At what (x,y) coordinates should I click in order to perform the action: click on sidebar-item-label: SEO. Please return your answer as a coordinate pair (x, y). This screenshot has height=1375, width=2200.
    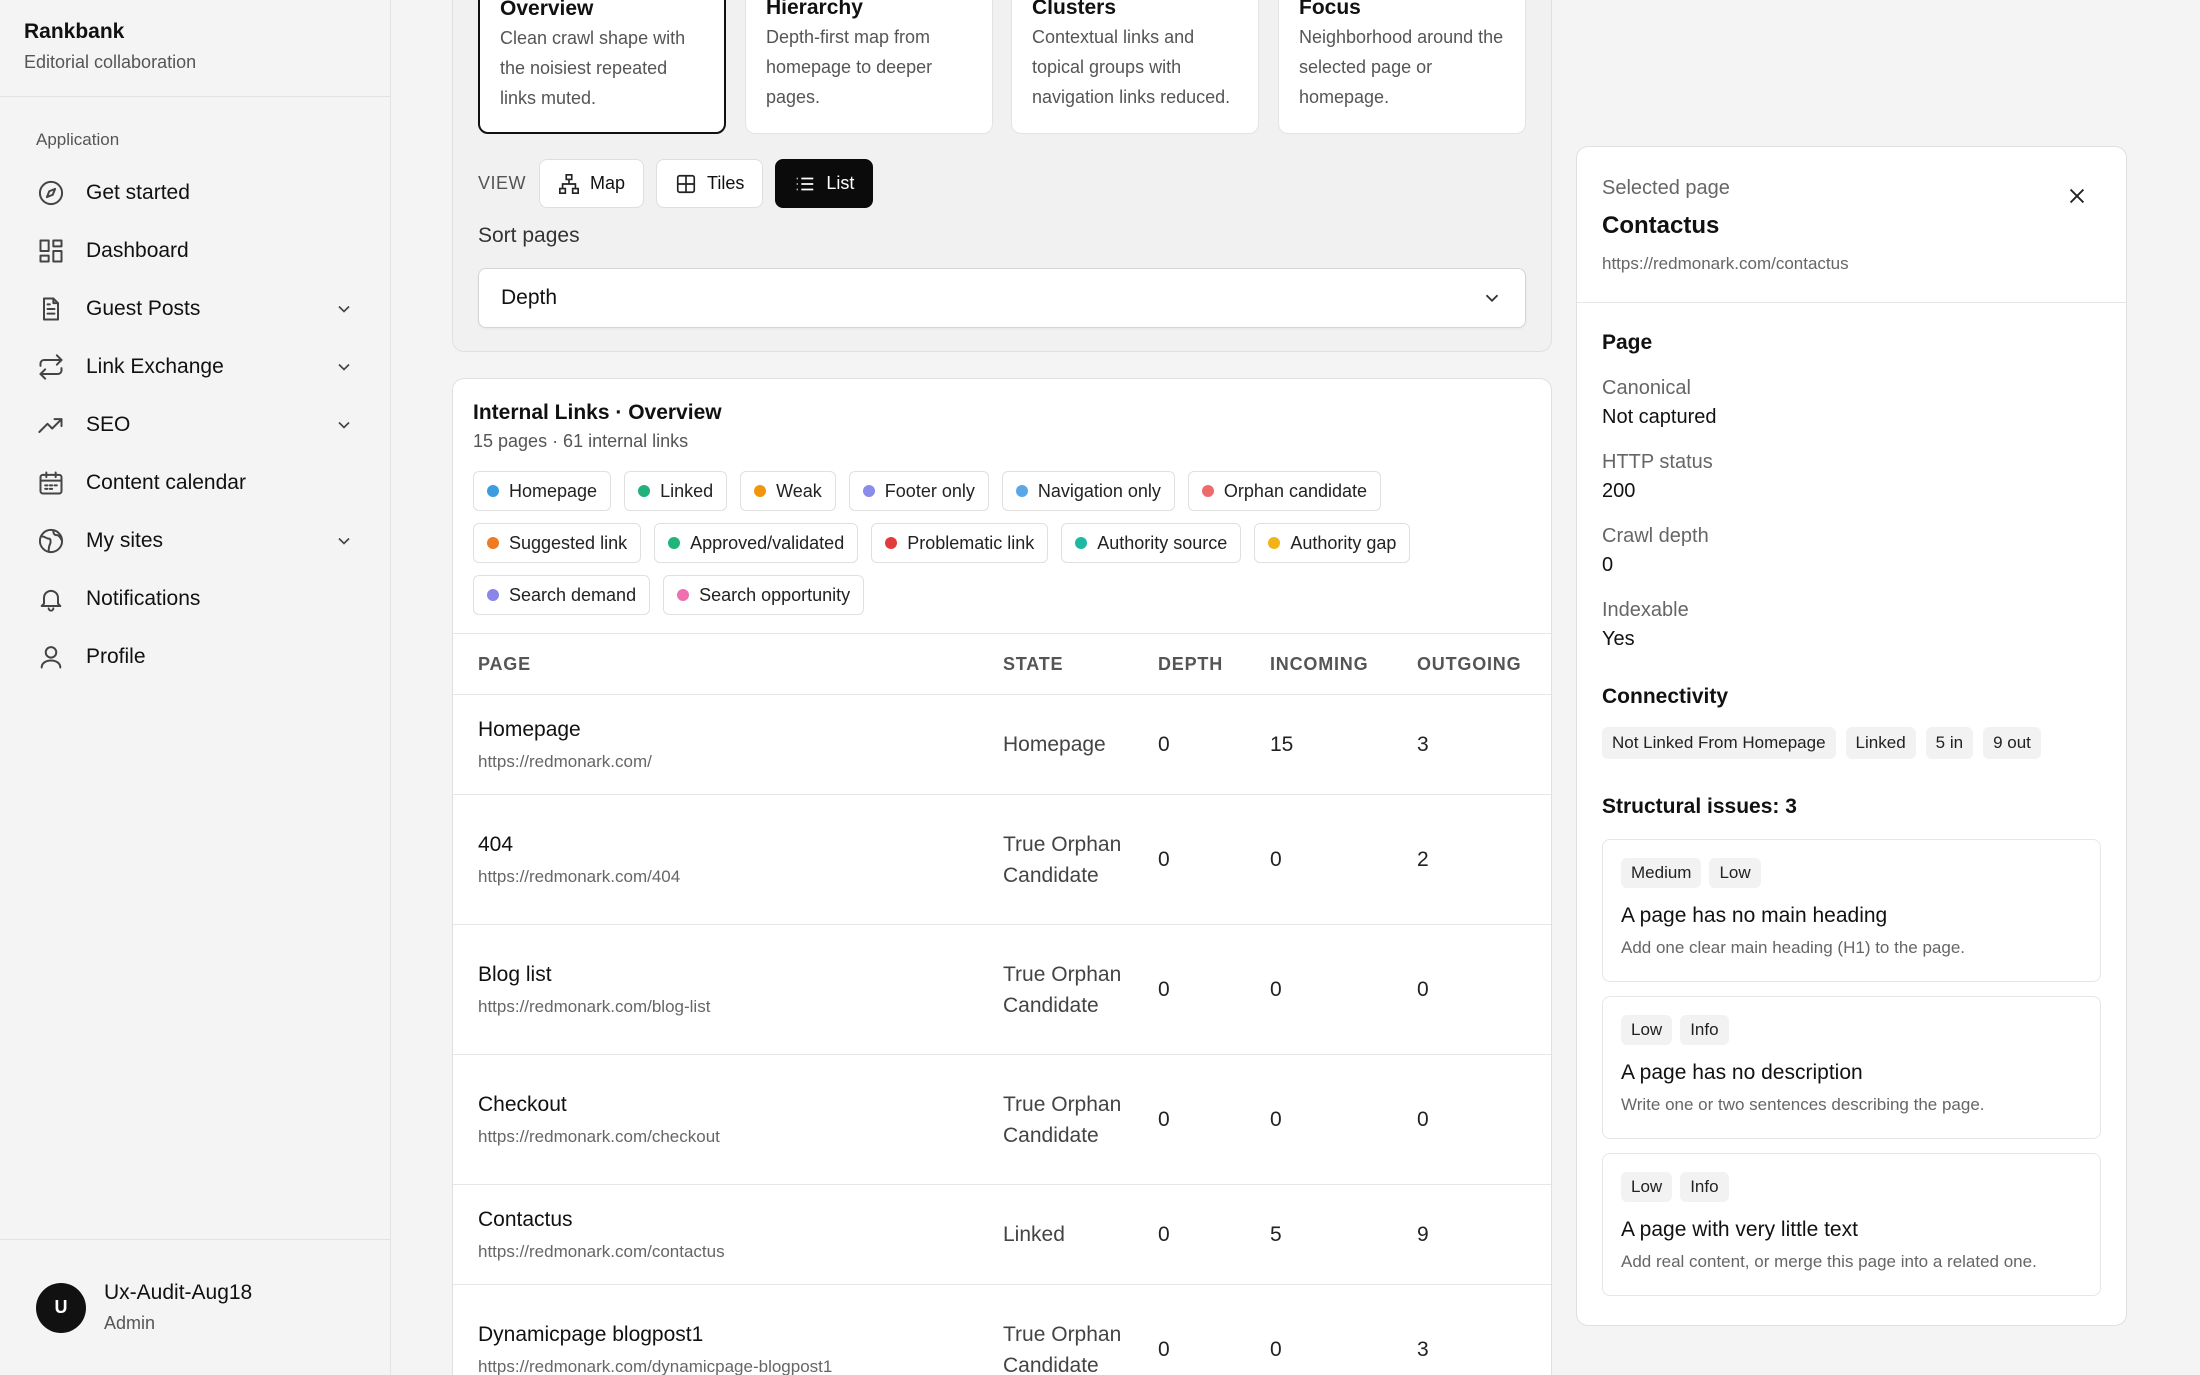
    Looking at the image, I should click on (108, 424).